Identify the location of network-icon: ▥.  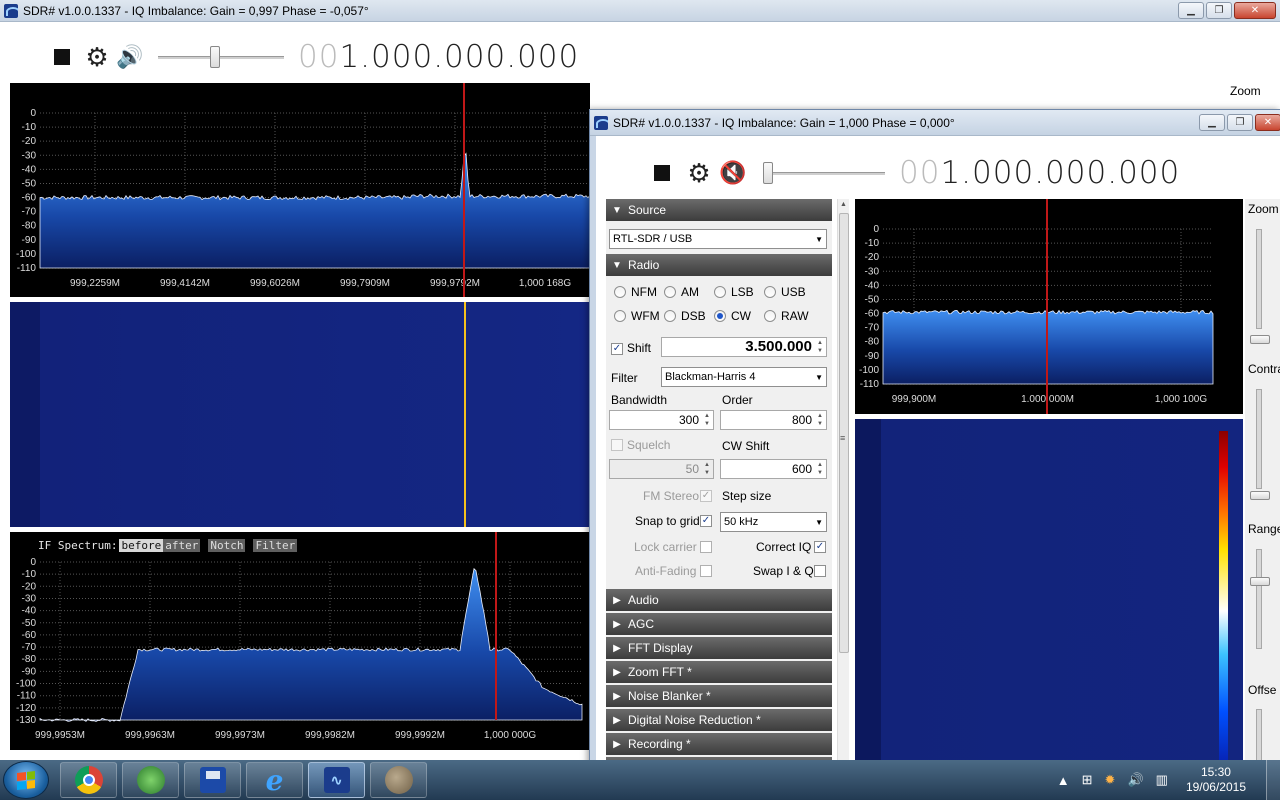
(1162, 780).